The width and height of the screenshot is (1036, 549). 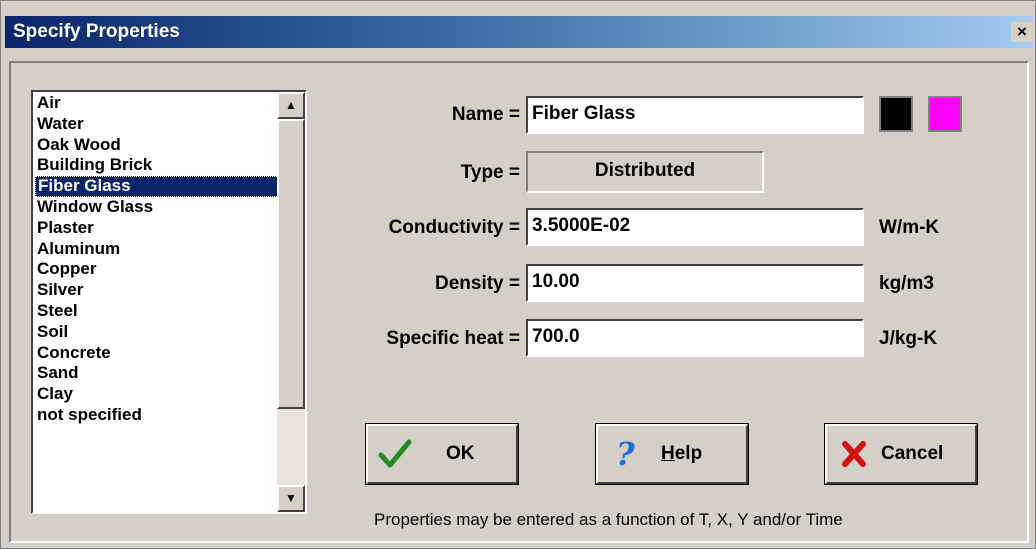 I want to click on arrow-down-icon: ▼, so click(x=291, y=498).